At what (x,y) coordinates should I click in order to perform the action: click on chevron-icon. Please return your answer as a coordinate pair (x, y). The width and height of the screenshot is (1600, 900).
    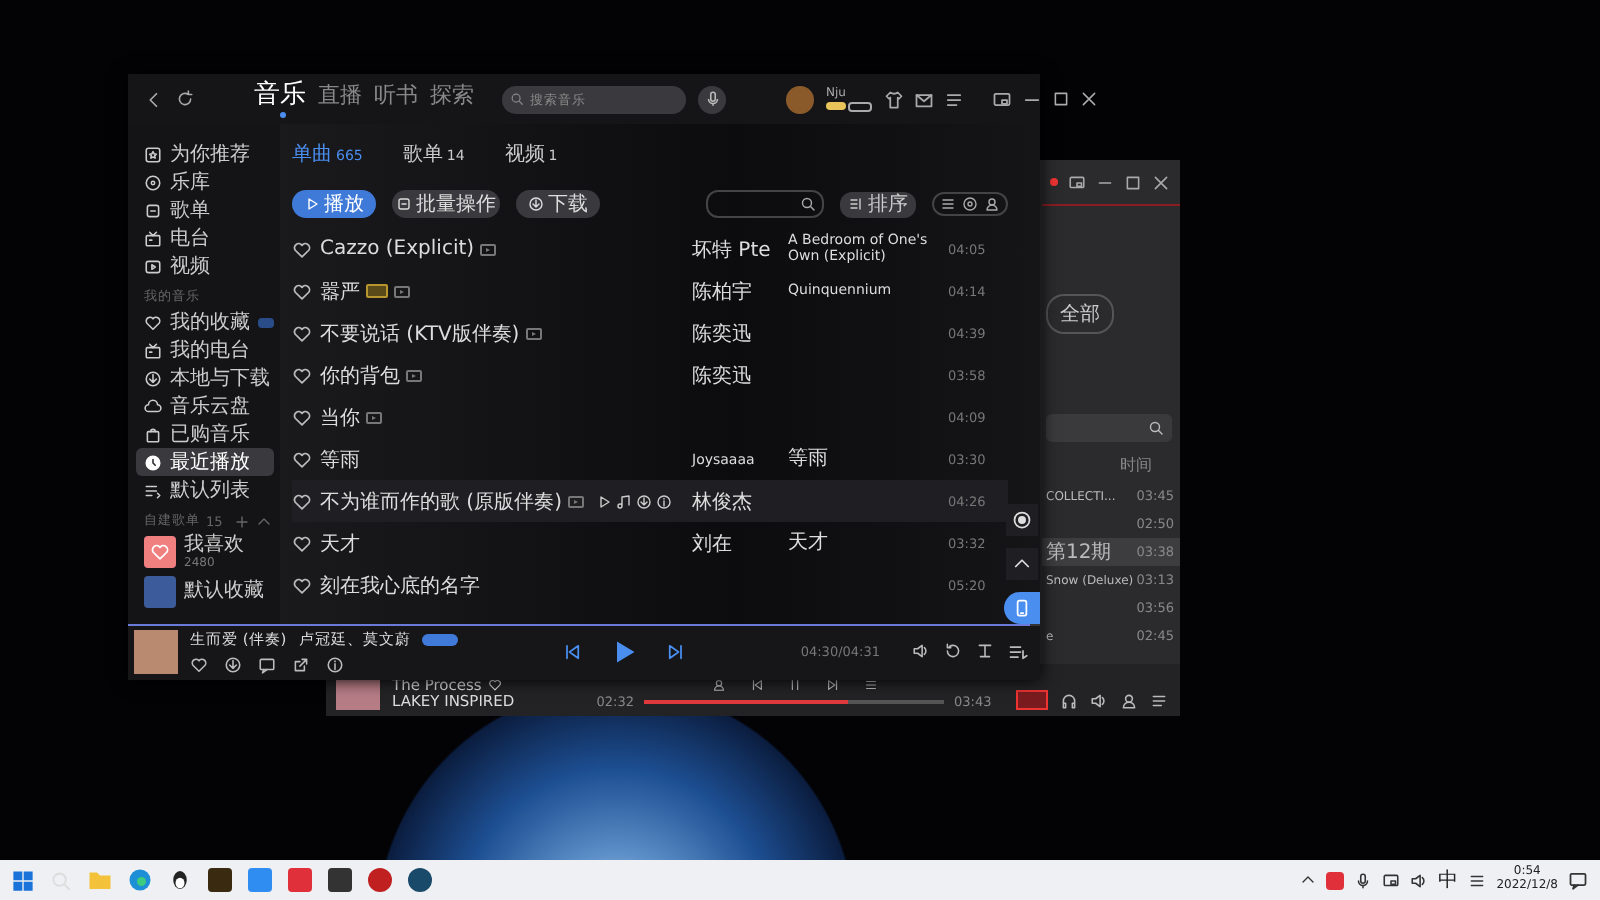
    Looking at the image, I should click on (1308, 880).